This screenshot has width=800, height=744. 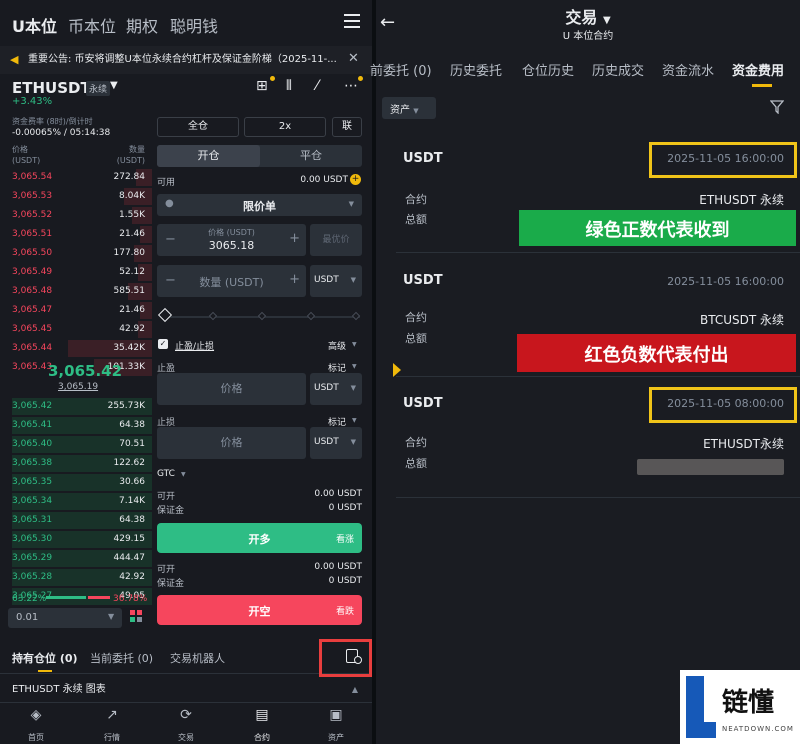 I want to click on bottom-nav: ◈ 首页 ↗ 行情 ⟳ 交易 ▤ 合约 ▣ 资产, so click(x=186, y=723).